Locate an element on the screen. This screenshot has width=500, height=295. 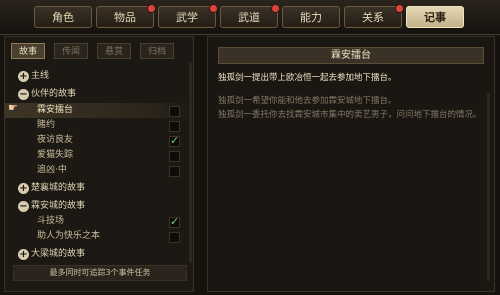
subtab-rumors: 传闻 is located at coordinates (71, 51).